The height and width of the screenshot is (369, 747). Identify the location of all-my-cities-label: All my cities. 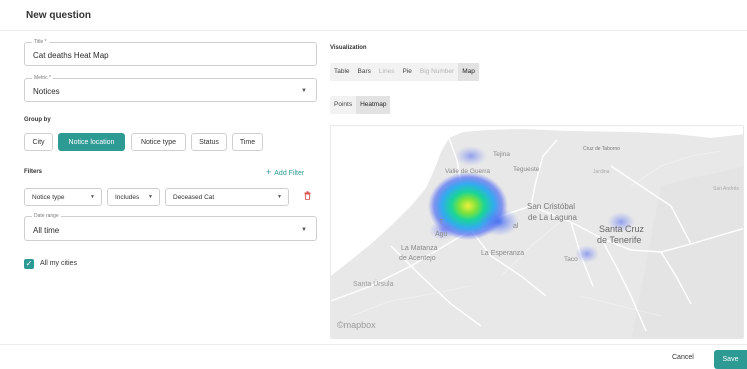
(58, 263).